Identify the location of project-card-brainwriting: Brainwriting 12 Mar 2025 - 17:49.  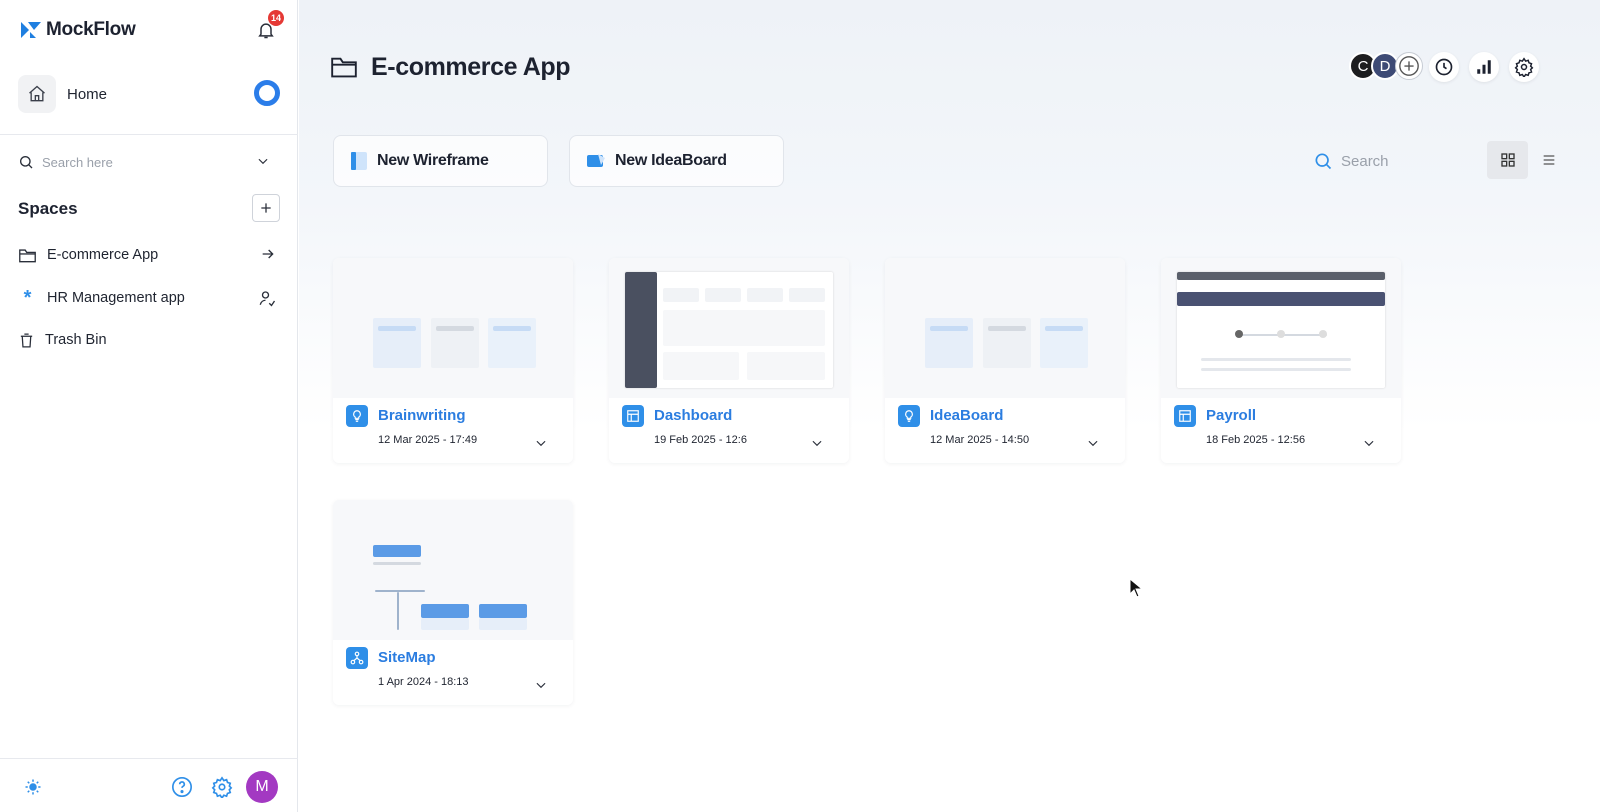
(453, 360).